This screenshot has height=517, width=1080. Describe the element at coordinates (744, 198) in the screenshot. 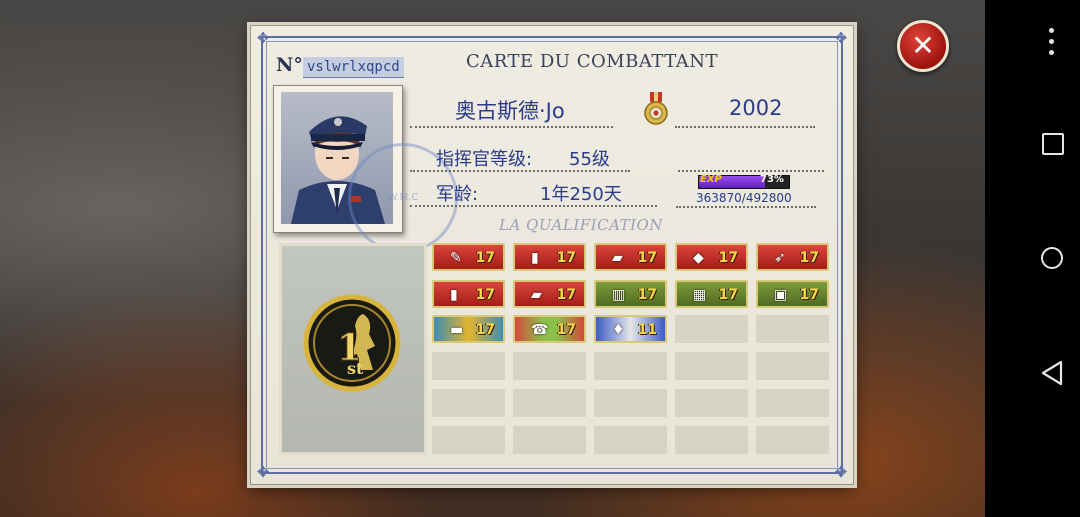

I see `exp-progress-text: 363870/492800` at that location.